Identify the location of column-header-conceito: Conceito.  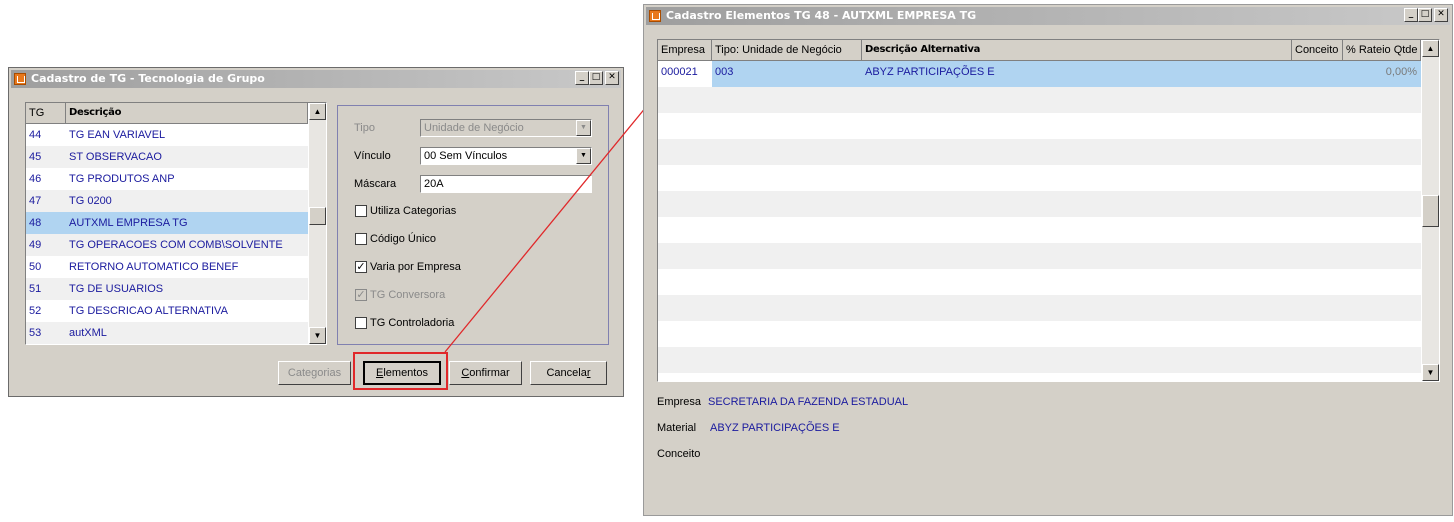
(1317, 50).